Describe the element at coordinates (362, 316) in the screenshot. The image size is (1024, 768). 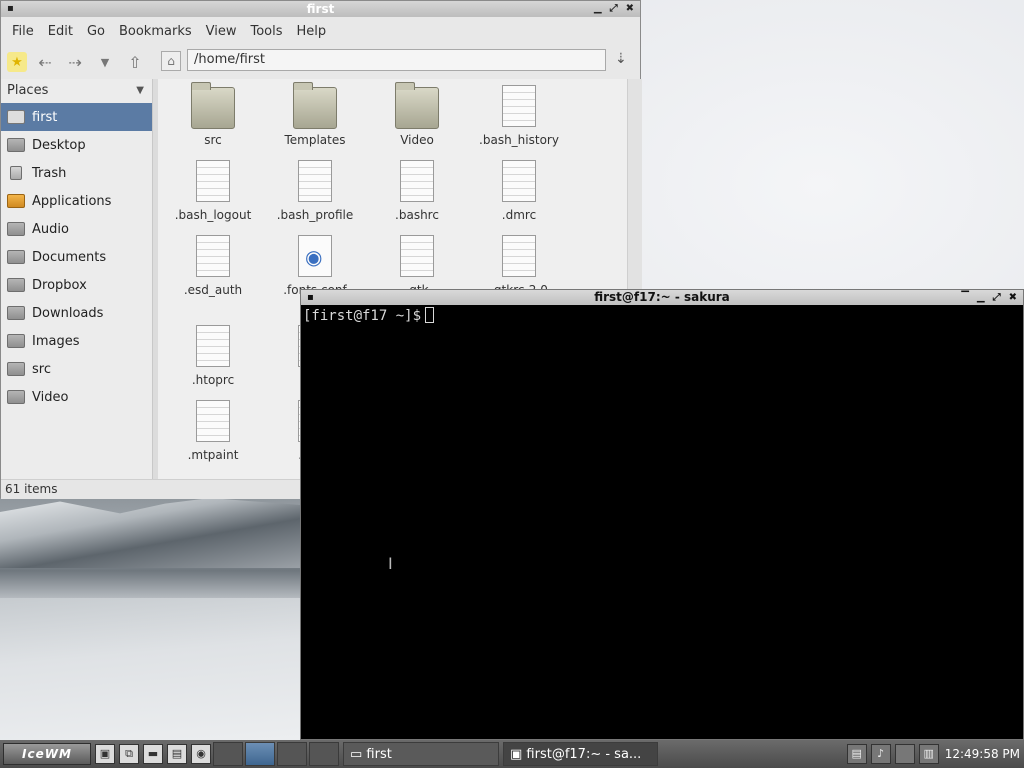
I see `shell-prompt: [first@f17 ~]$` at that location.